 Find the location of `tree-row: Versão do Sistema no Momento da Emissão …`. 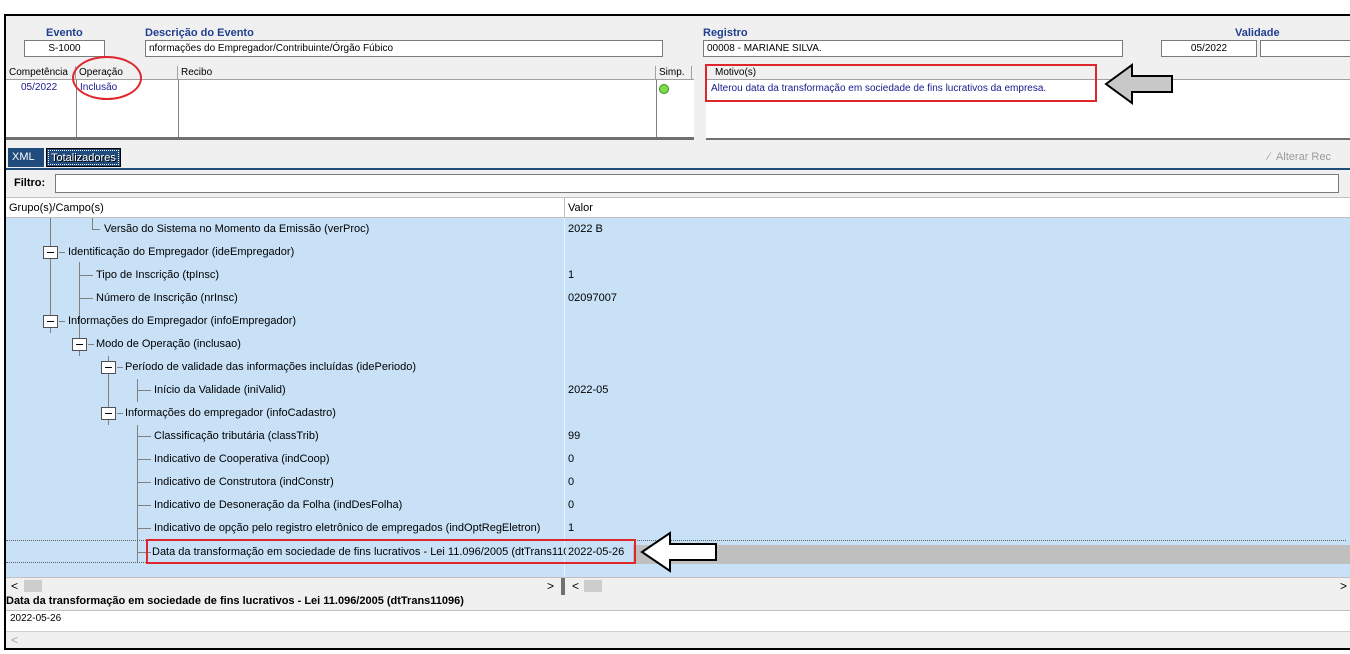

tree-row: Versão do Sistema no Momento da Emissão … is located at coordinates (676, 229).